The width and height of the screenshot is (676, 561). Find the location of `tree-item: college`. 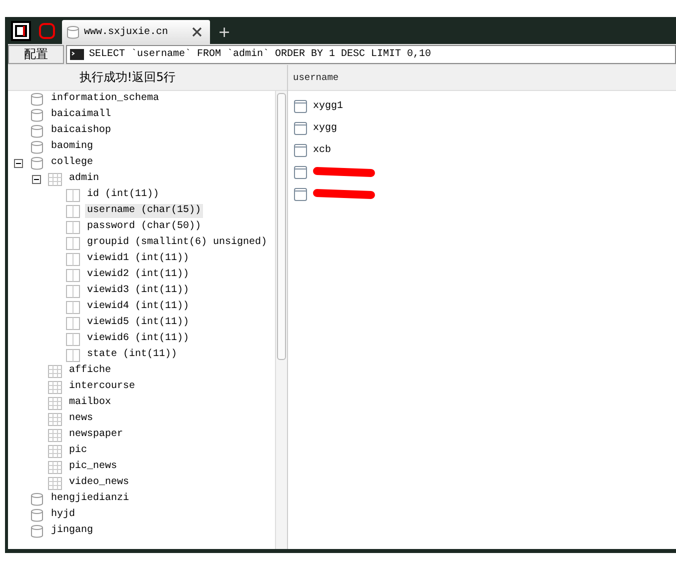

tree-item: college is located at coordinates (72, 163).